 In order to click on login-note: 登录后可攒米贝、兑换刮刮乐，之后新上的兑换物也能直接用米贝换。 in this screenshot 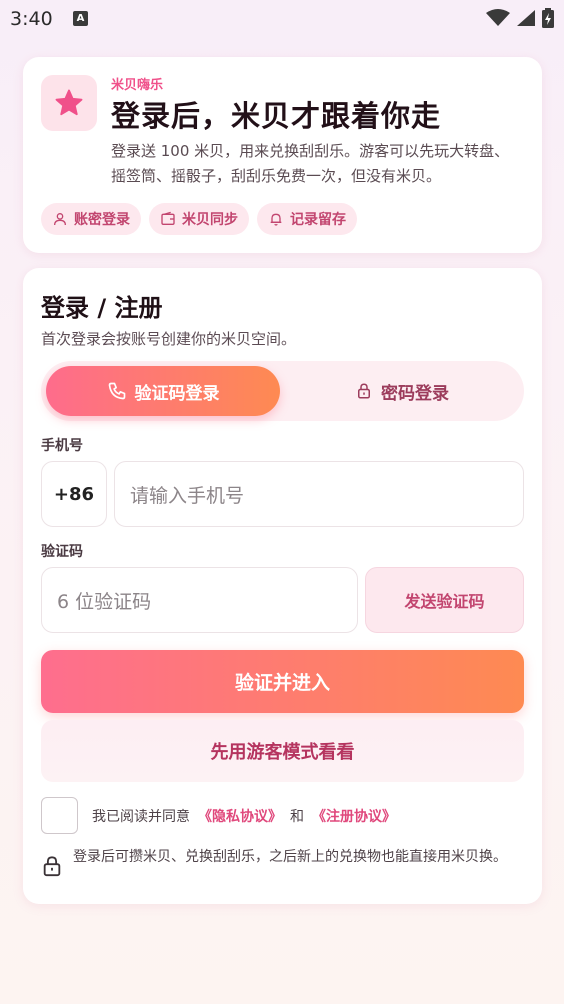, I will do `click(281, 865)`.